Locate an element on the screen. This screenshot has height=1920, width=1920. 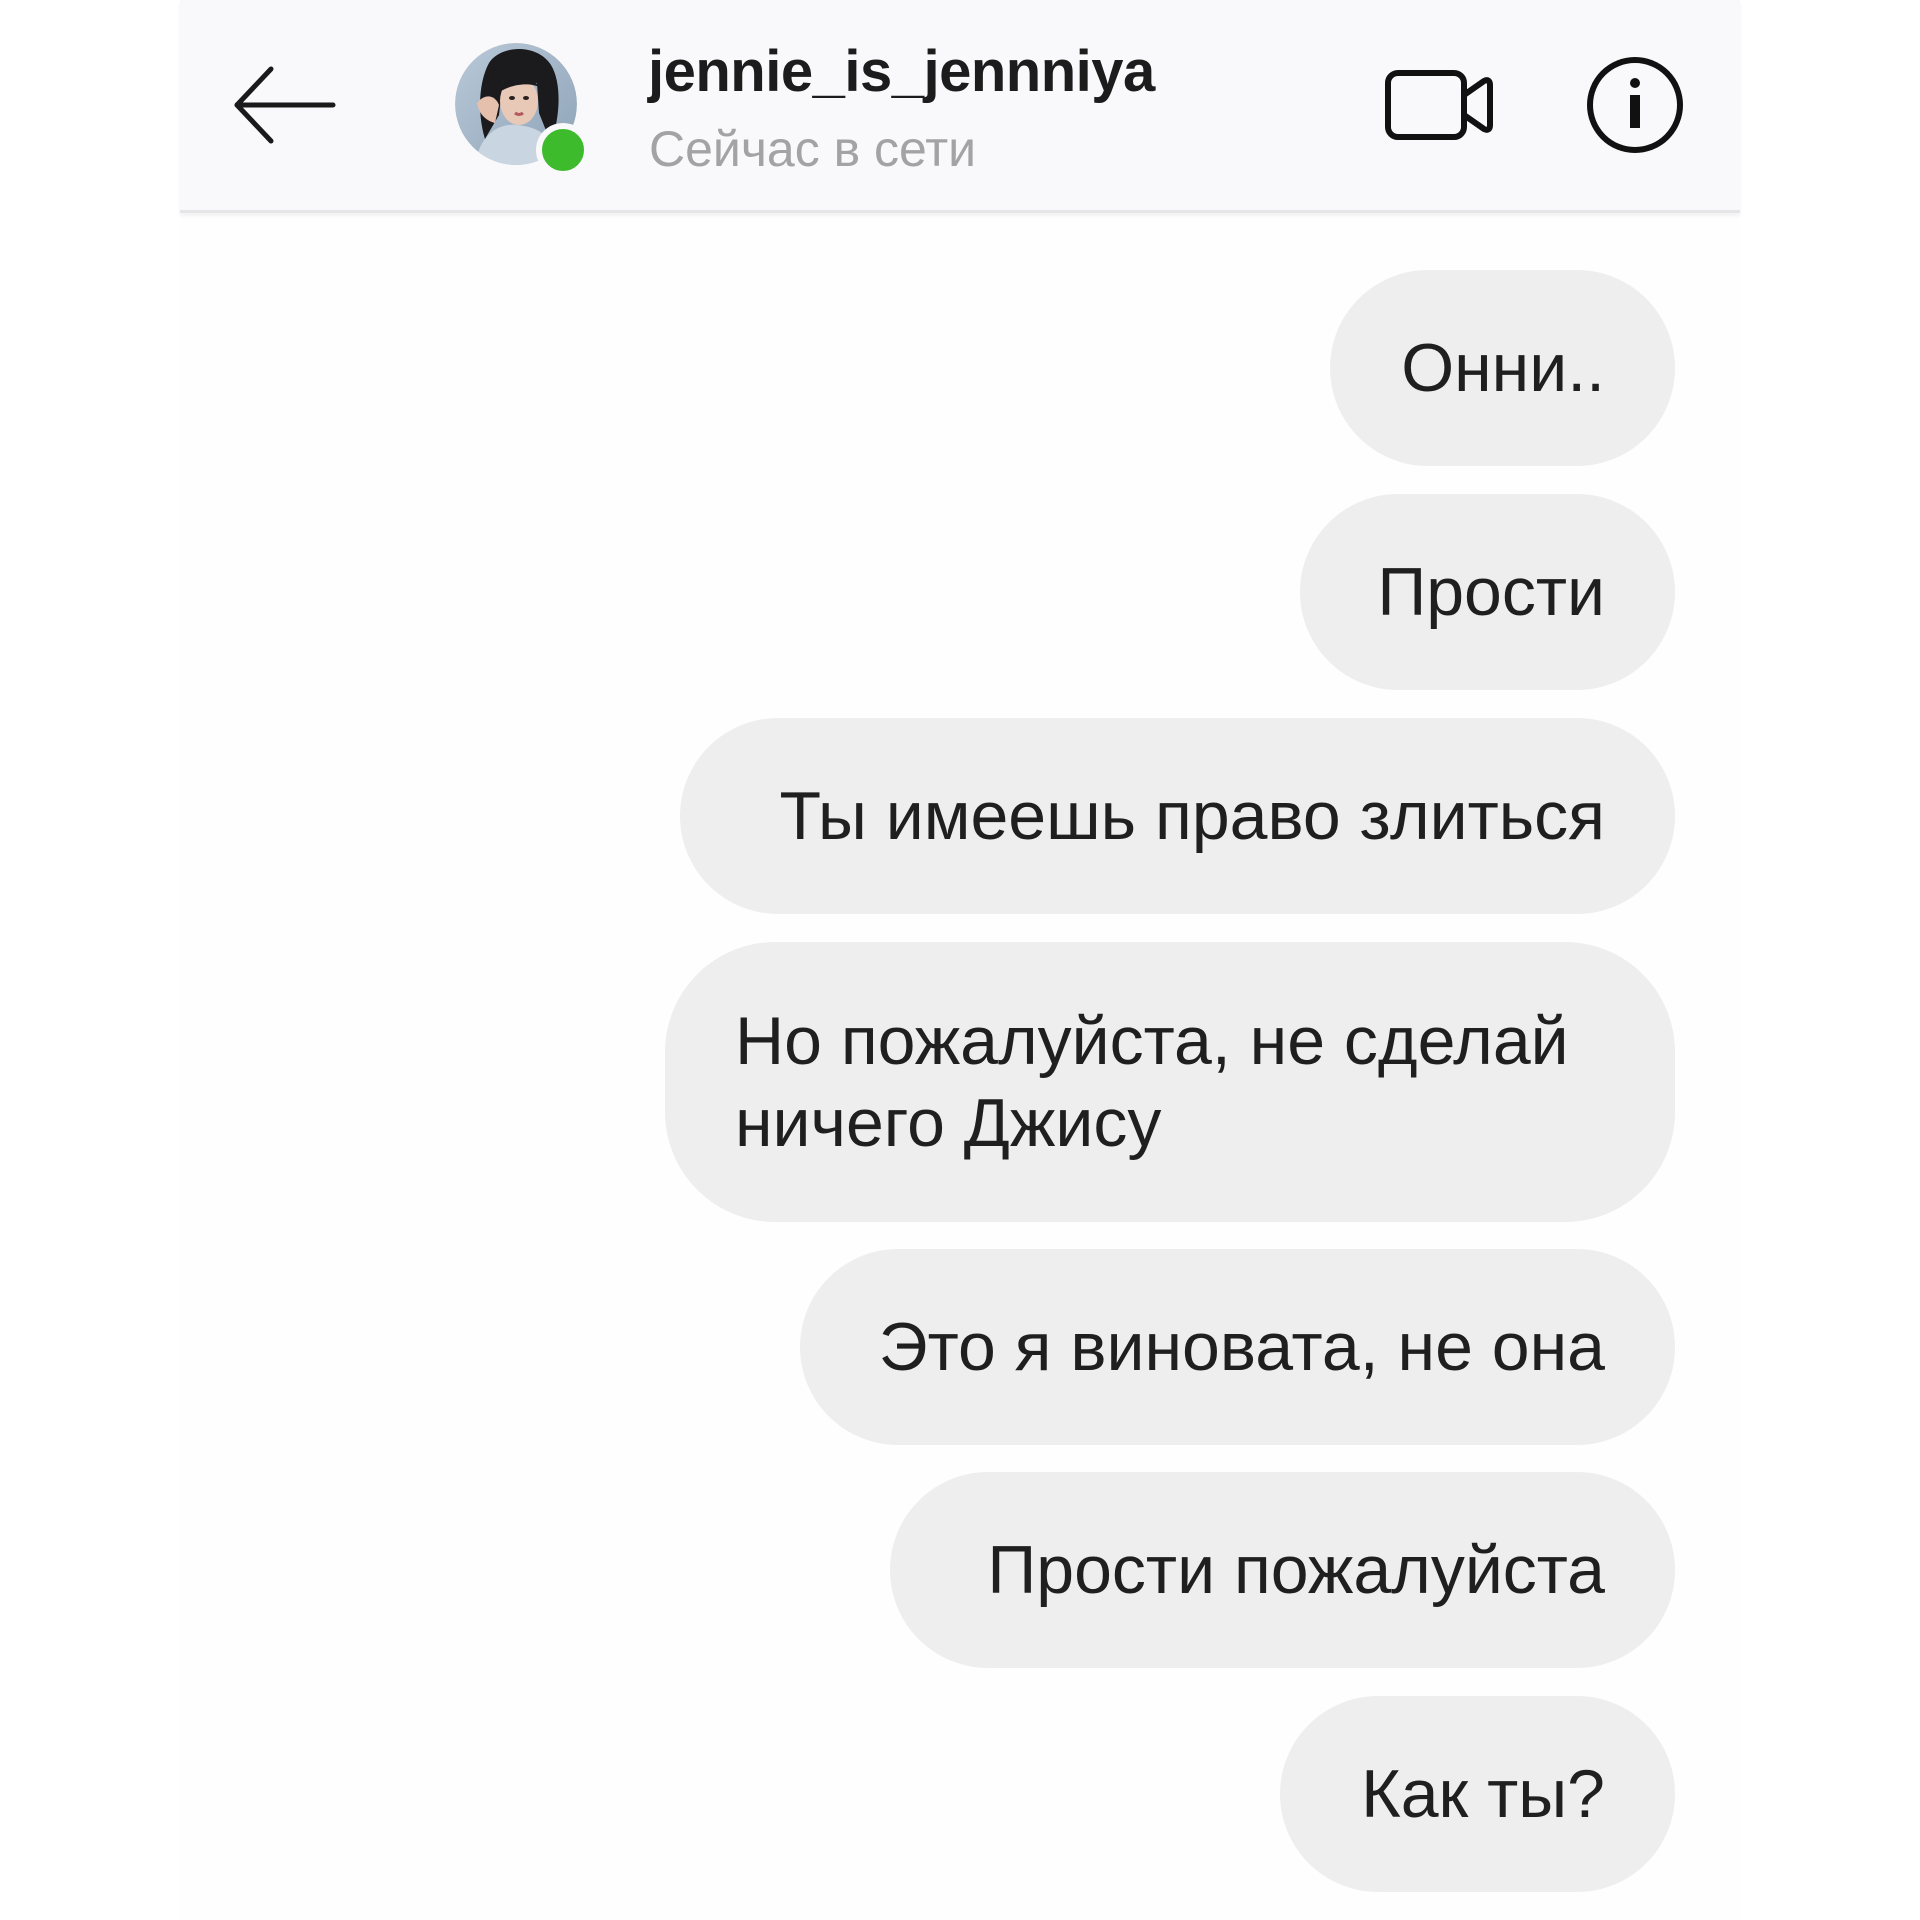
info-icon is located at coordinates (1635, 105).